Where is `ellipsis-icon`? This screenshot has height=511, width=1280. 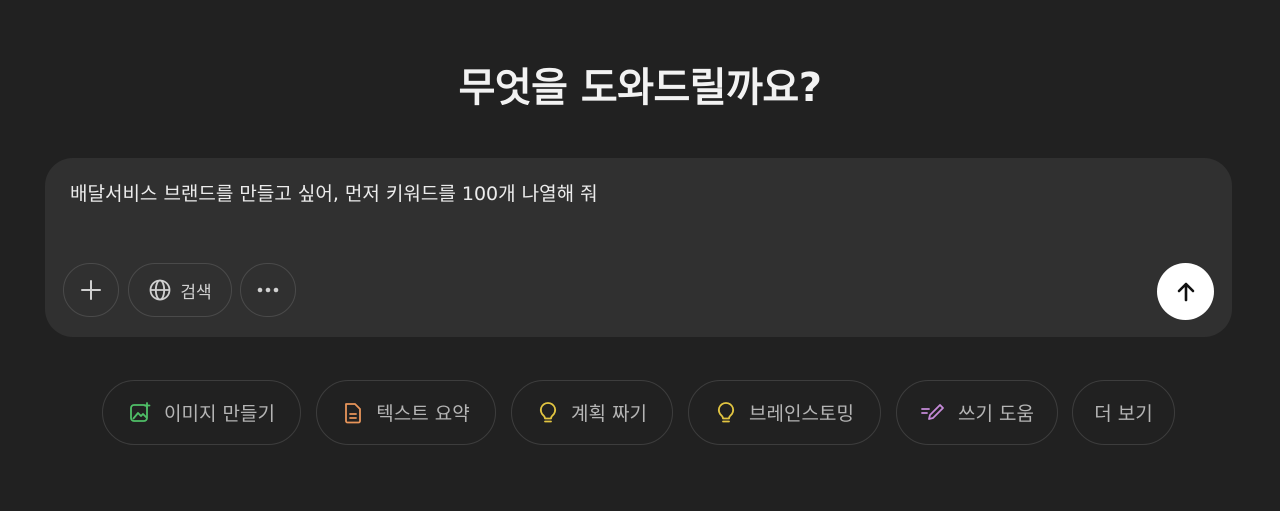
ellipsis-icon is located at coordinates (268, 290).